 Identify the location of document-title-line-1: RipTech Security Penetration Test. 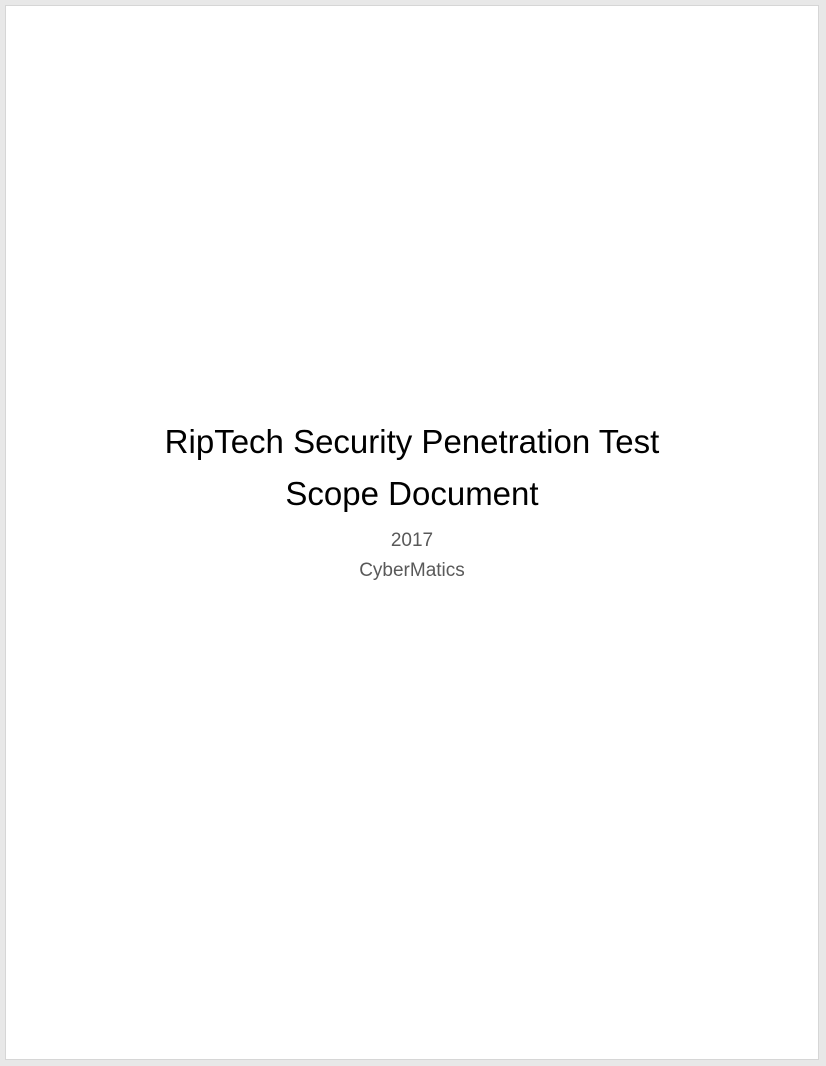
(412, 441).